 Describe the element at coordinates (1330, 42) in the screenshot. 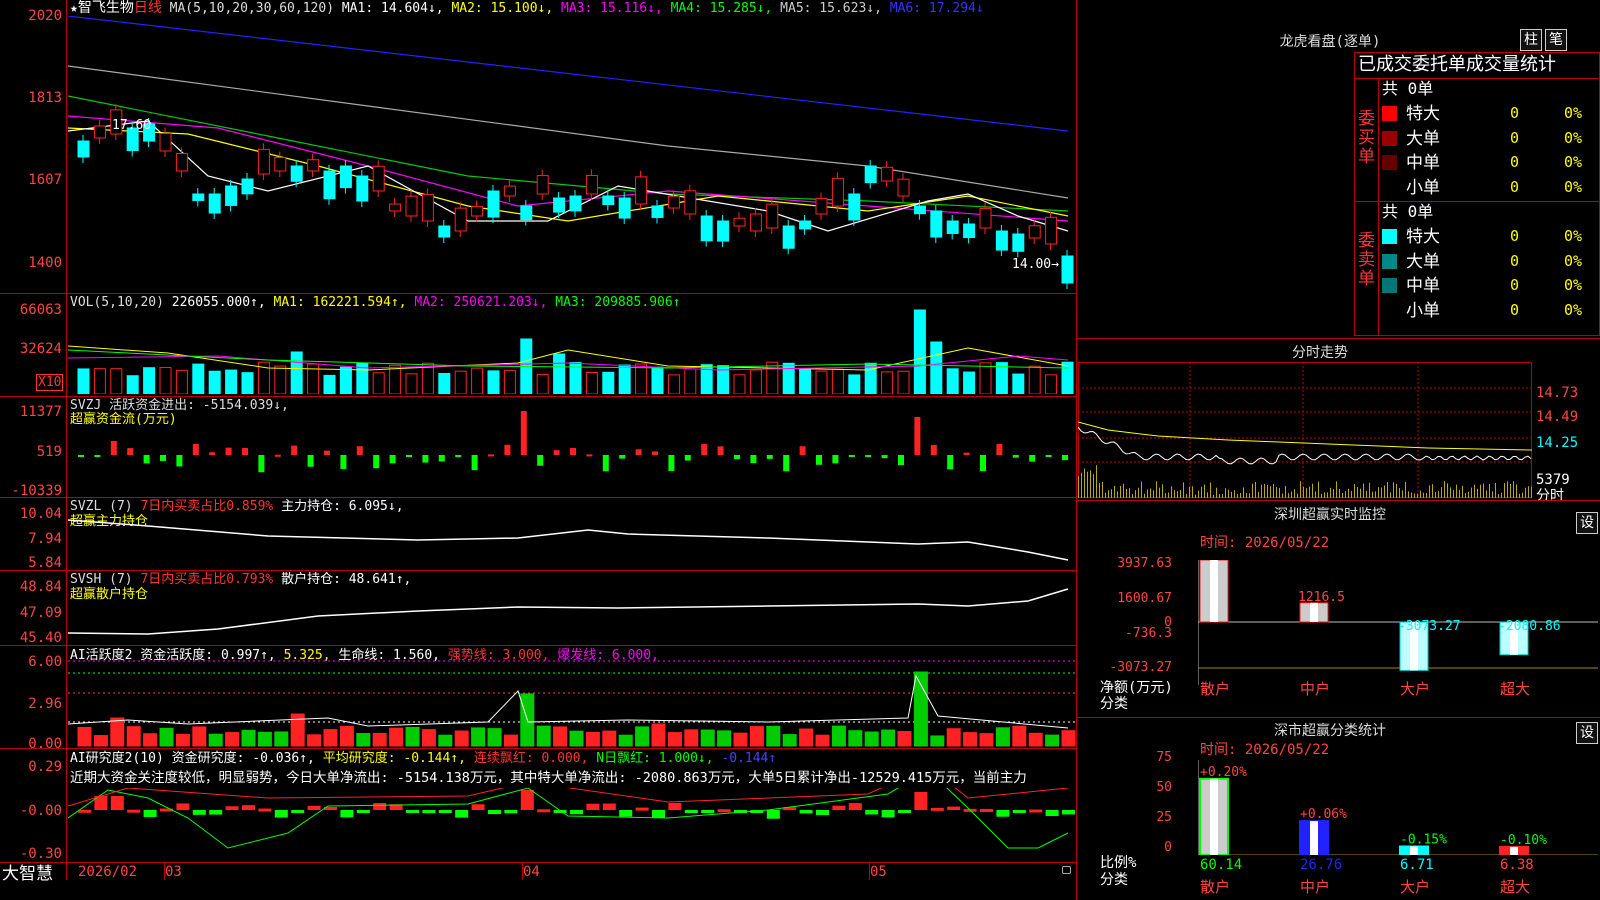

I see `dragon-title: 龙虎看盘(逐单)` at that location.